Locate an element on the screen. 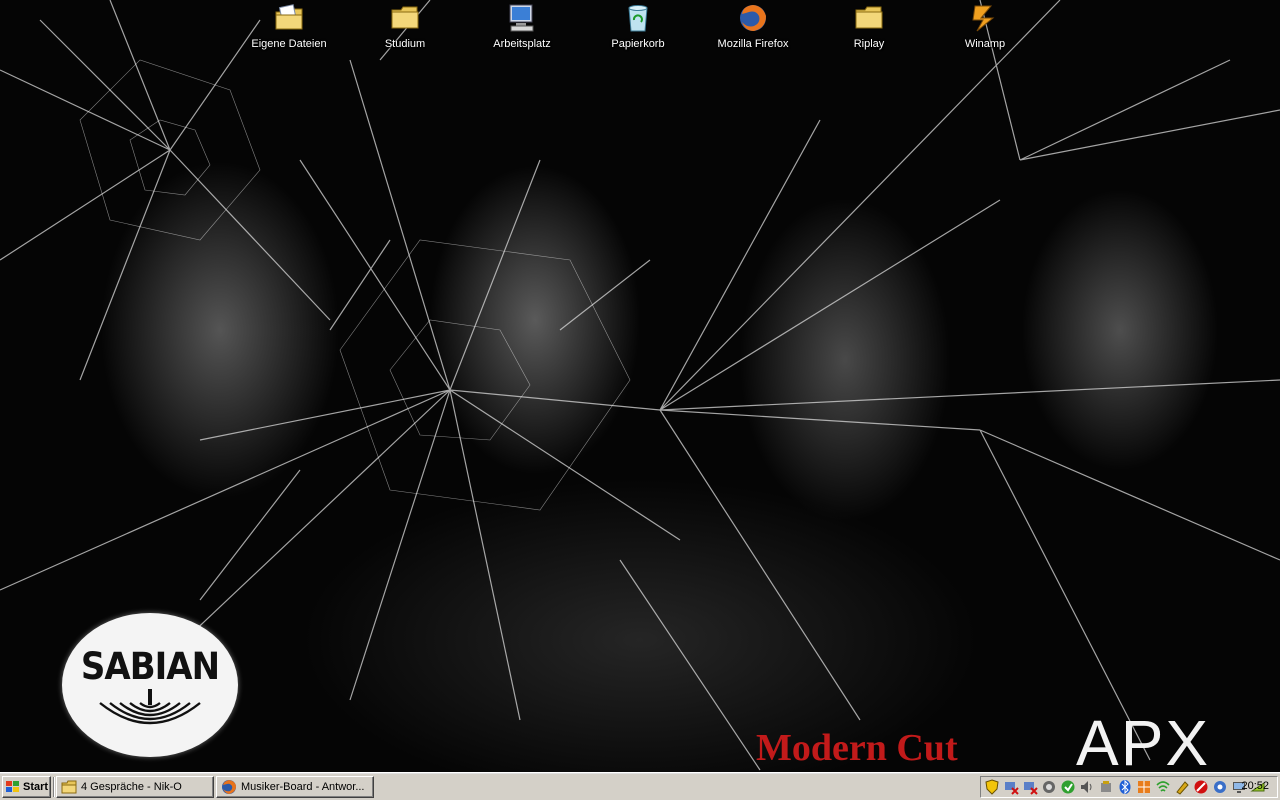  wifi-icon is located at coordinates (1163, 787).